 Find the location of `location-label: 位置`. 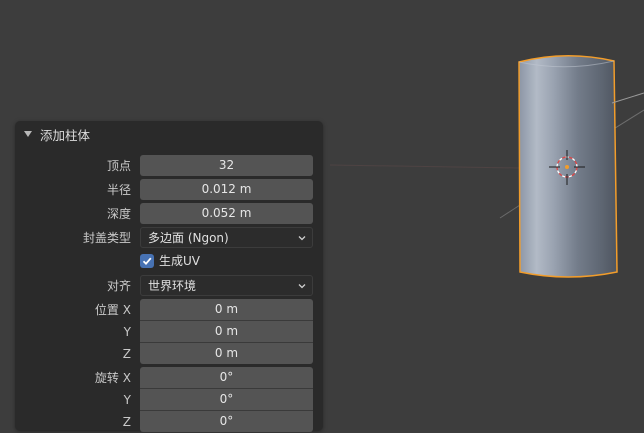

location-label: 位置 is located at coordinates (106, 310).